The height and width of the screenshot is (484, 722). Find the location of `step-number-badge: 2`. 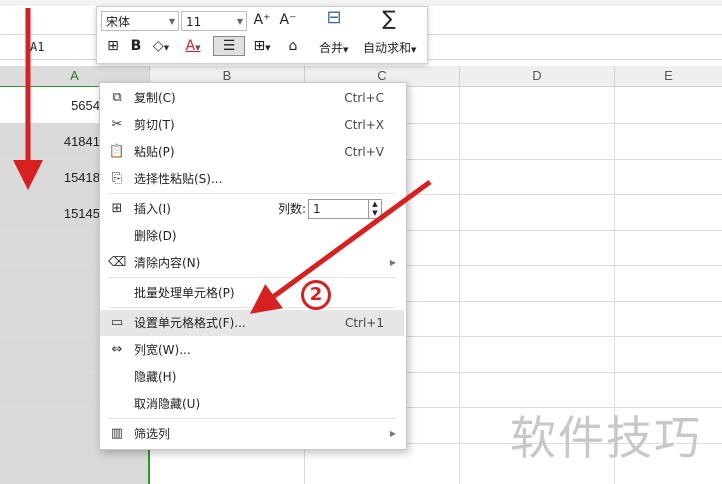

step-number-badge: 2 is located at coordinates (316, 295).